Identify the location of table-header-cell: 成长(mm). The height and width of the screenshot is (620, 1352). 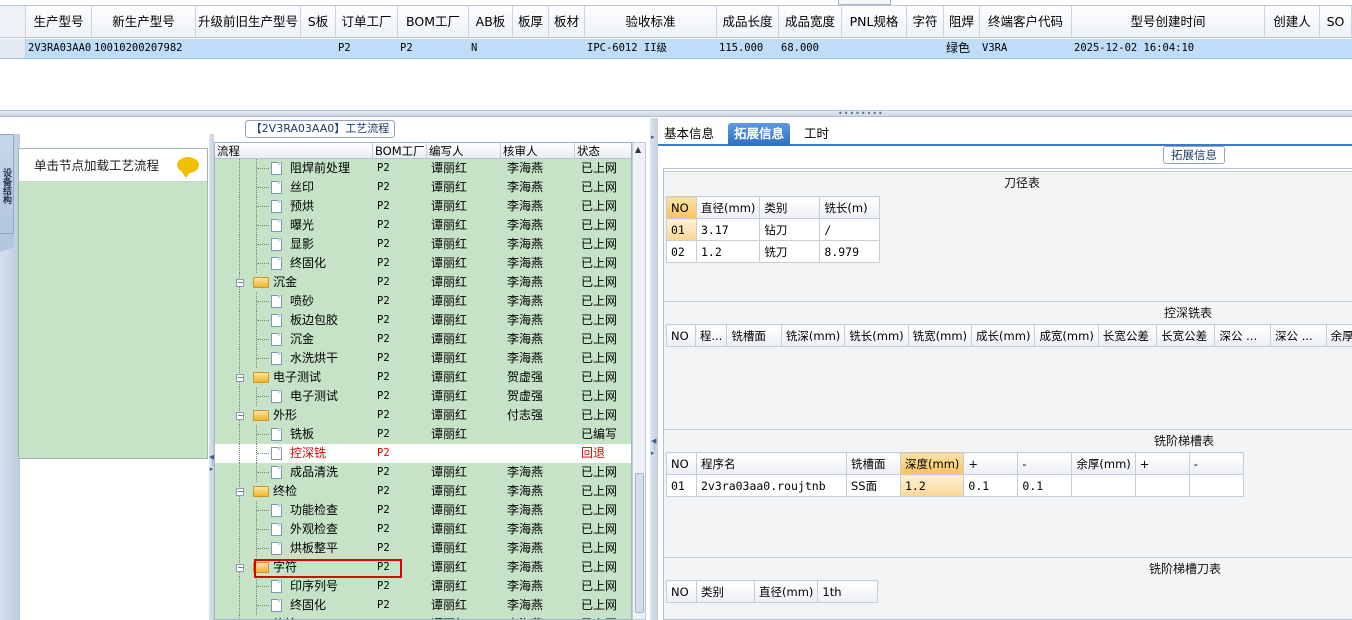
(1003, 335).